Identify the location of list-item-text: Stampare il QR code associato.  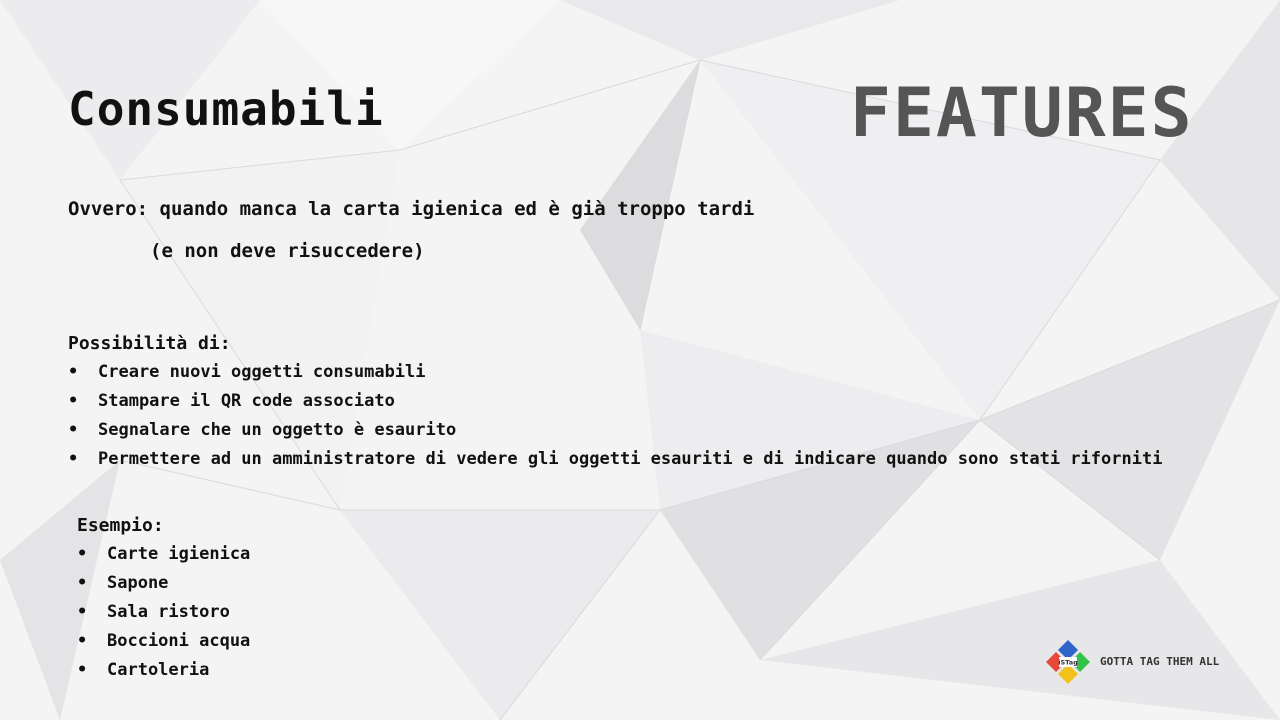
(246, 401).